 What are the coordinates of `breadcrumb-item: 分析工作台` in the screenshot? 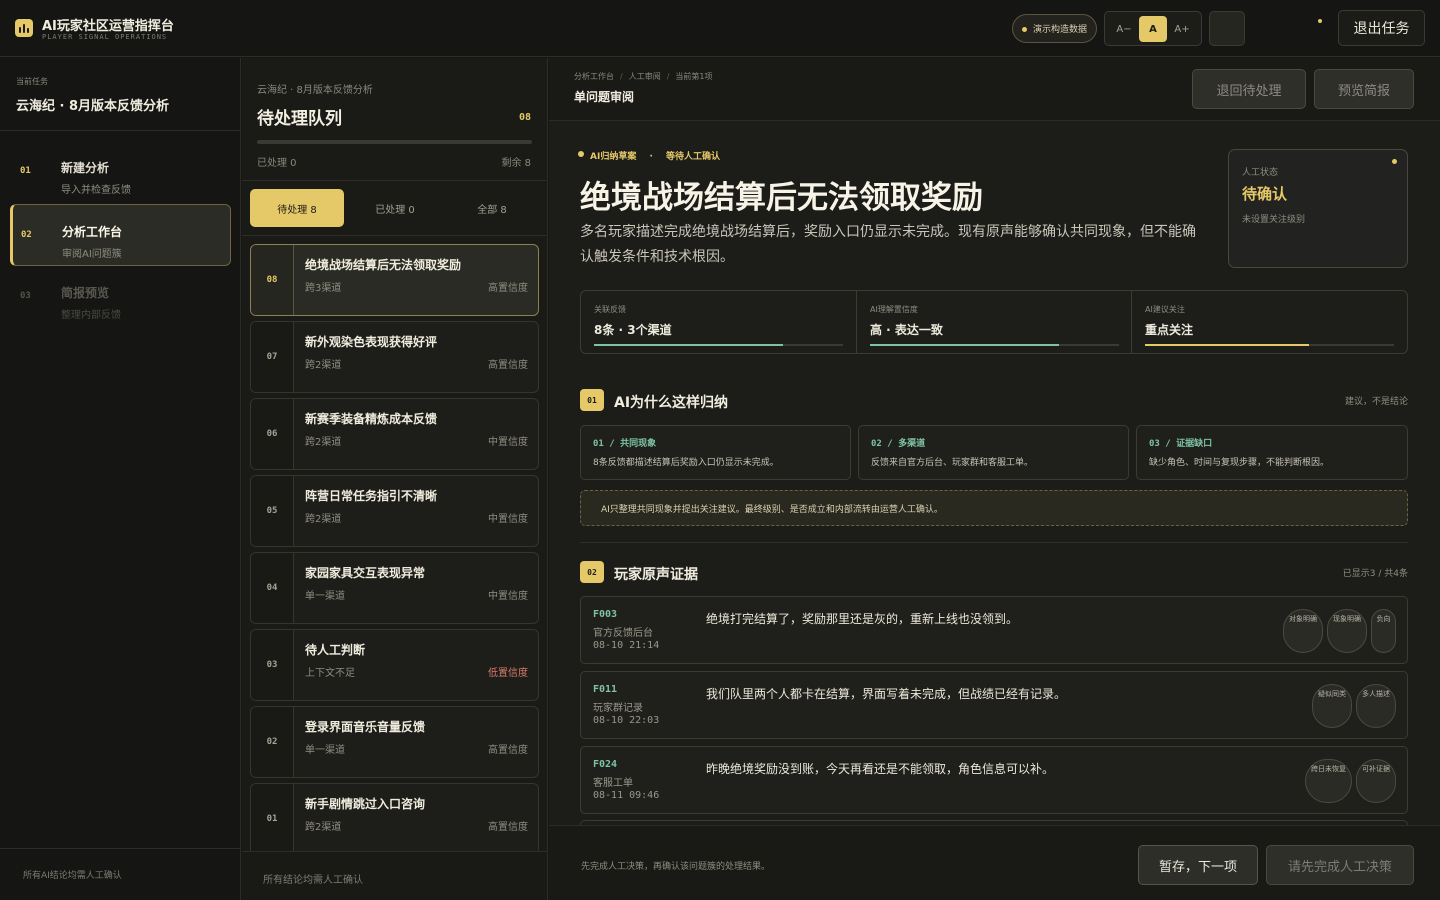 It's located at (594, 76).